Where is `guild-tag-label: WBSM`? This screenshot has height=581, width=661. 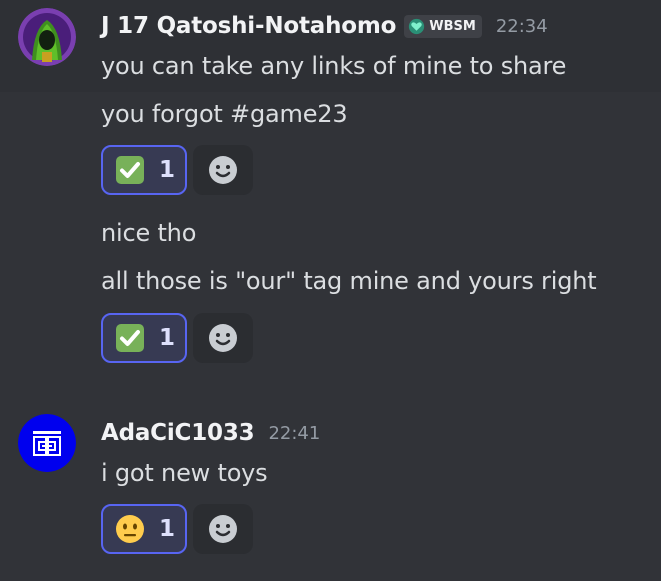 guild-tag-label: WBSM is located at coordinates (452, 26).